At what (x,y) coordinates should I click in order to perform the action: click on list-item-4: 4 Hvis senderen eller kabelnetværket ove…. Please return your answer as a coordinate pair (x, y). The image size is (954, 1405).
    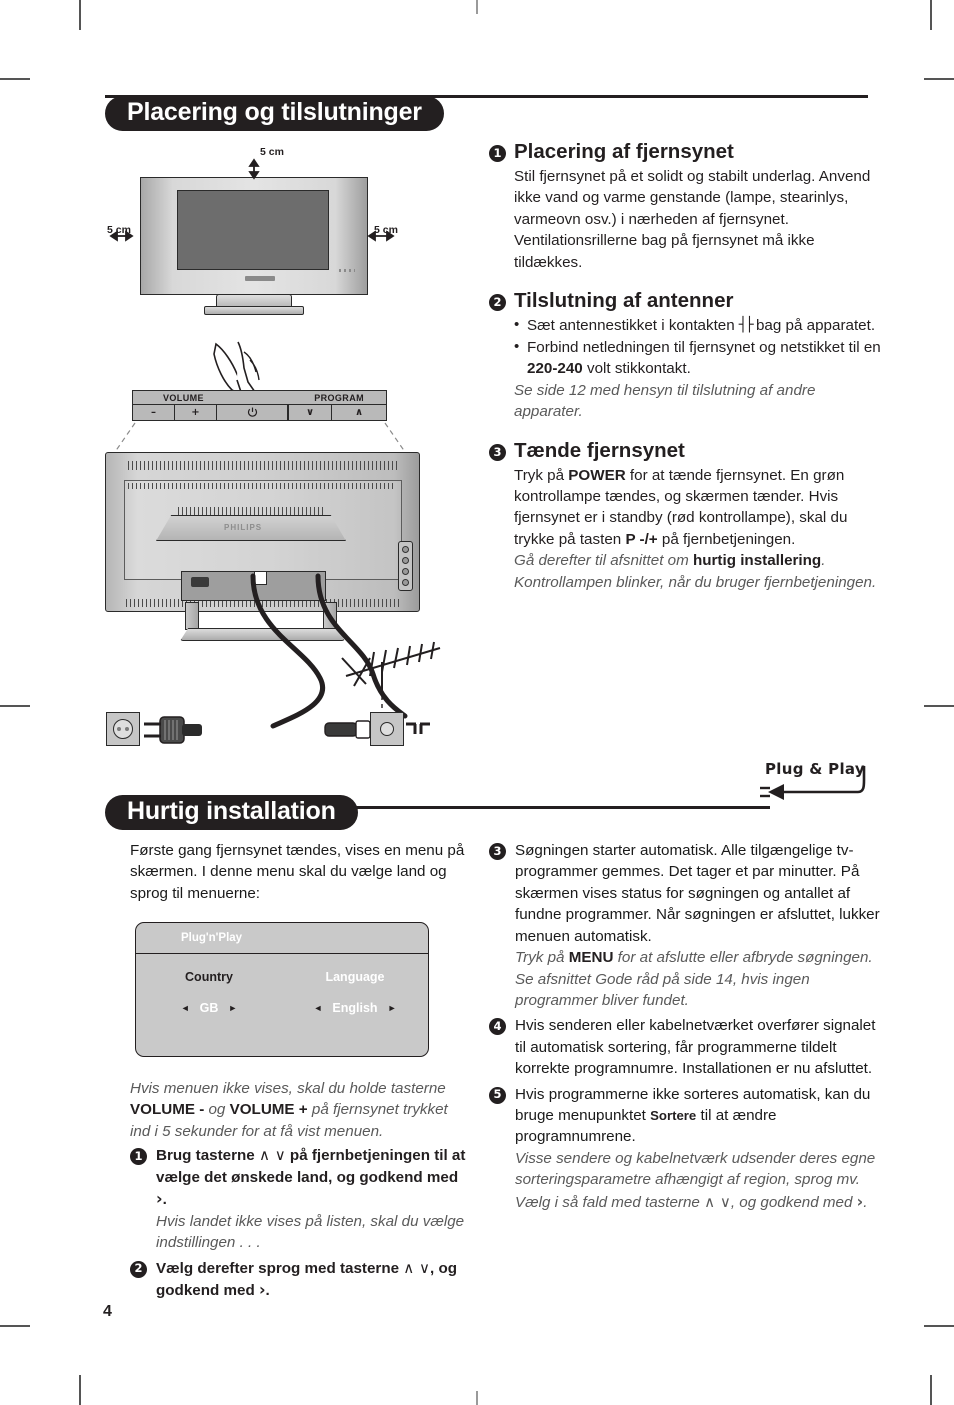
    Looking at the image, I should click on (685, 1047).